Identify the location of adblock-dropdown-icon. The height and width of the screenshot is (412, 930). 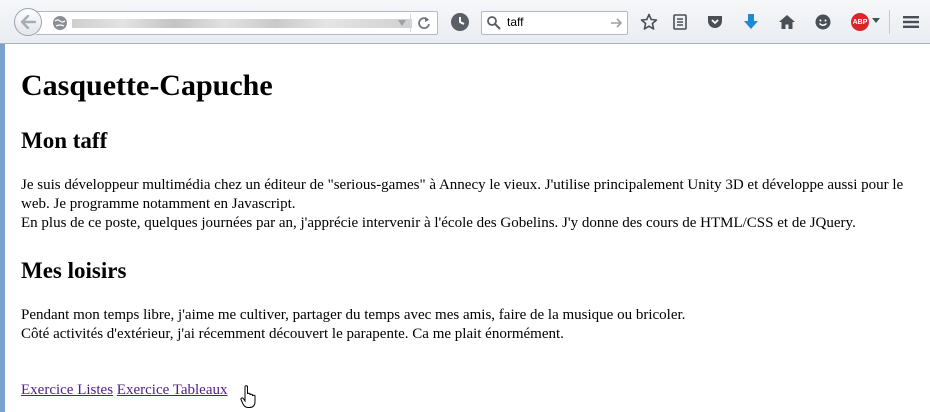
(876, 20).